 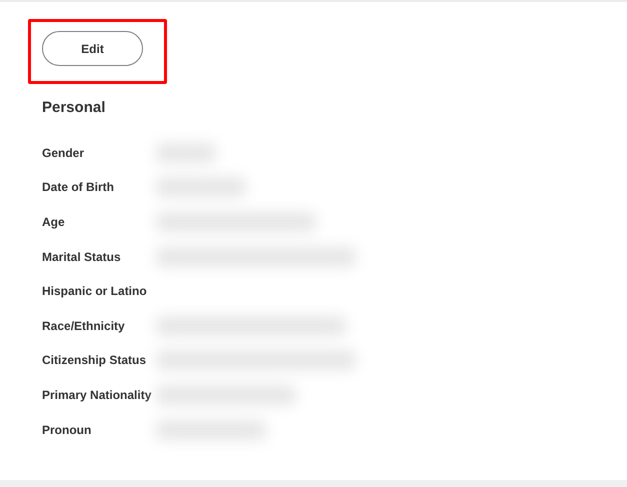 I want to click on edit-button: Edit, so click(x=92, y=48).